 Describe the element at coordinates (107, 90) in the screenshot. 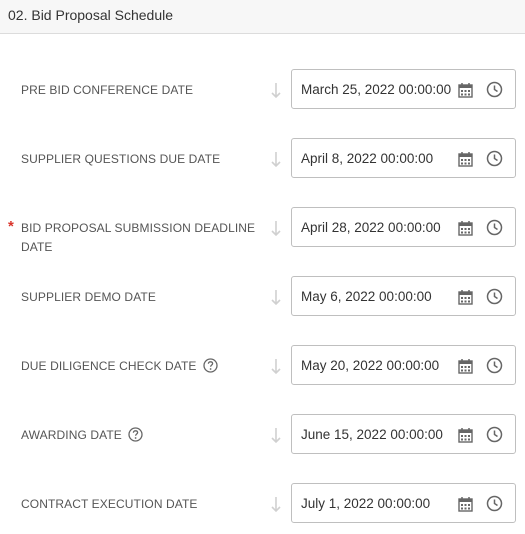

I see `field-label: PRE BID CONFERENCE DATE` at that location.